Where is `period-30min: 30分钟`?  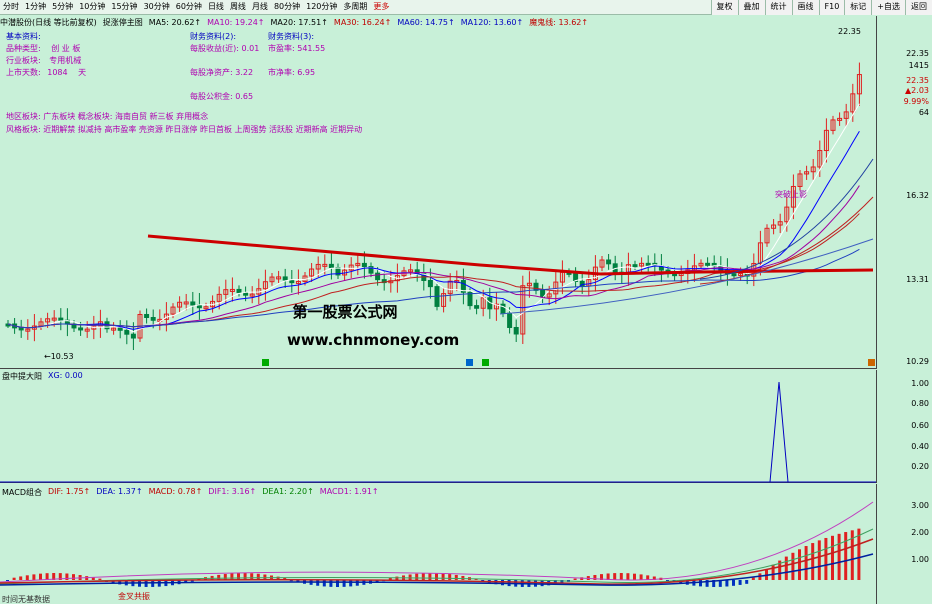 period-30min: 30分钟 is located at coordinates (157, 7).